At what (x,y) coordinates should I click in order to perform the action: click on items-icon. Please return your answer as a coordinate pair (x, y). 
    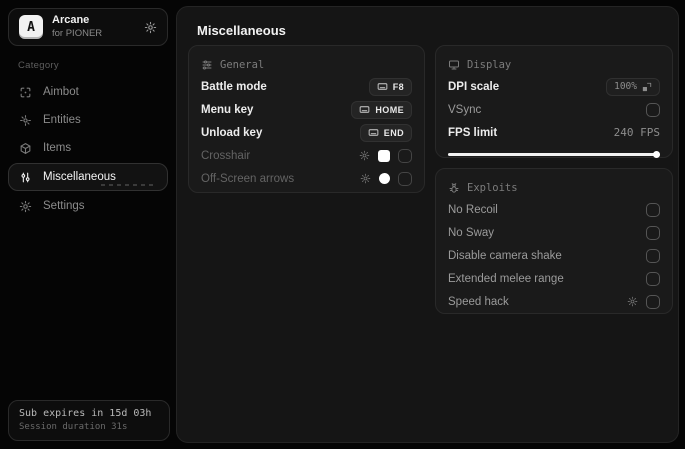
    Looking at the image, I should click on (26, 148).